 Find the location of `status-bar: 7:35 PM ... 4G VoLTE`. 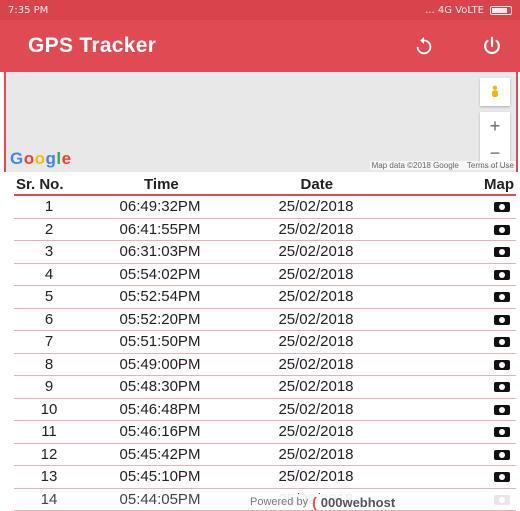

status-bar: 7:35 PM ... 4G VoLTE is located at coordinates (260, 10).